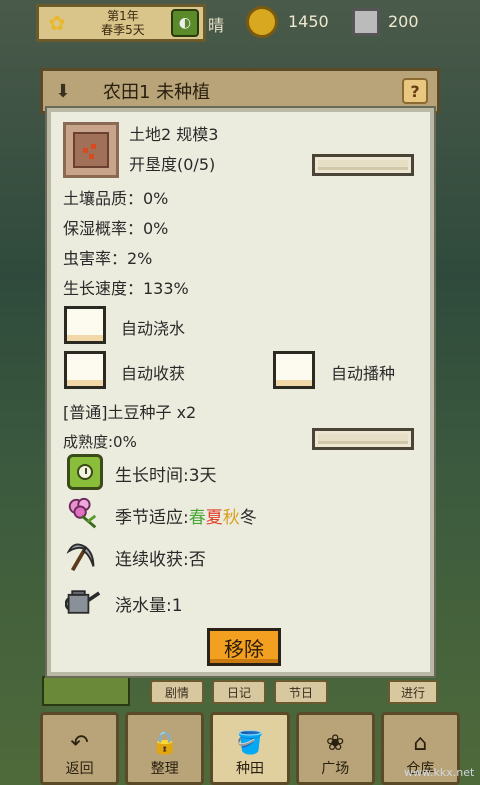 The width and height of the screenshot is (480, 785). What do you see at coordinates (231, 517) in the screenshot?
I see `season-autumn: 秋` at bounding box center [231, 517].